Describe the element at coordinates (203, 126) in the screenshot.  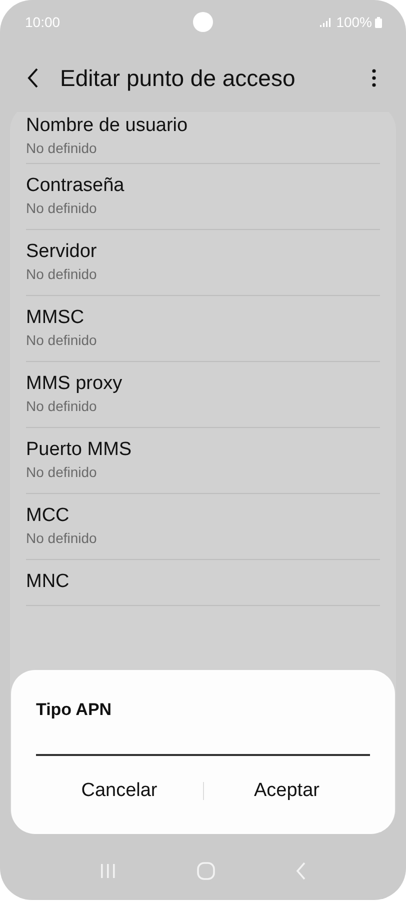
I see `setting-title: Nombre de usuario` at that location.